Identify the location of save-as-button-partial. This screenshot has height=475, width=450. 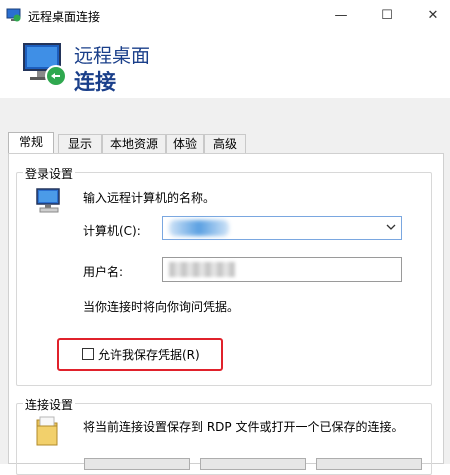
(253, 464).